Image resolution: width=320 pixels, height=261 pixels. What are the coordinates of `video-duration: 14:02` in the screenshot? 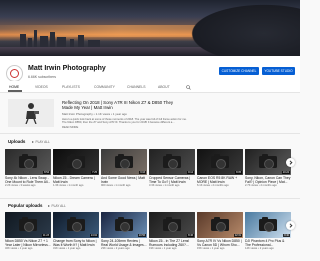 It's located at (93, 235).